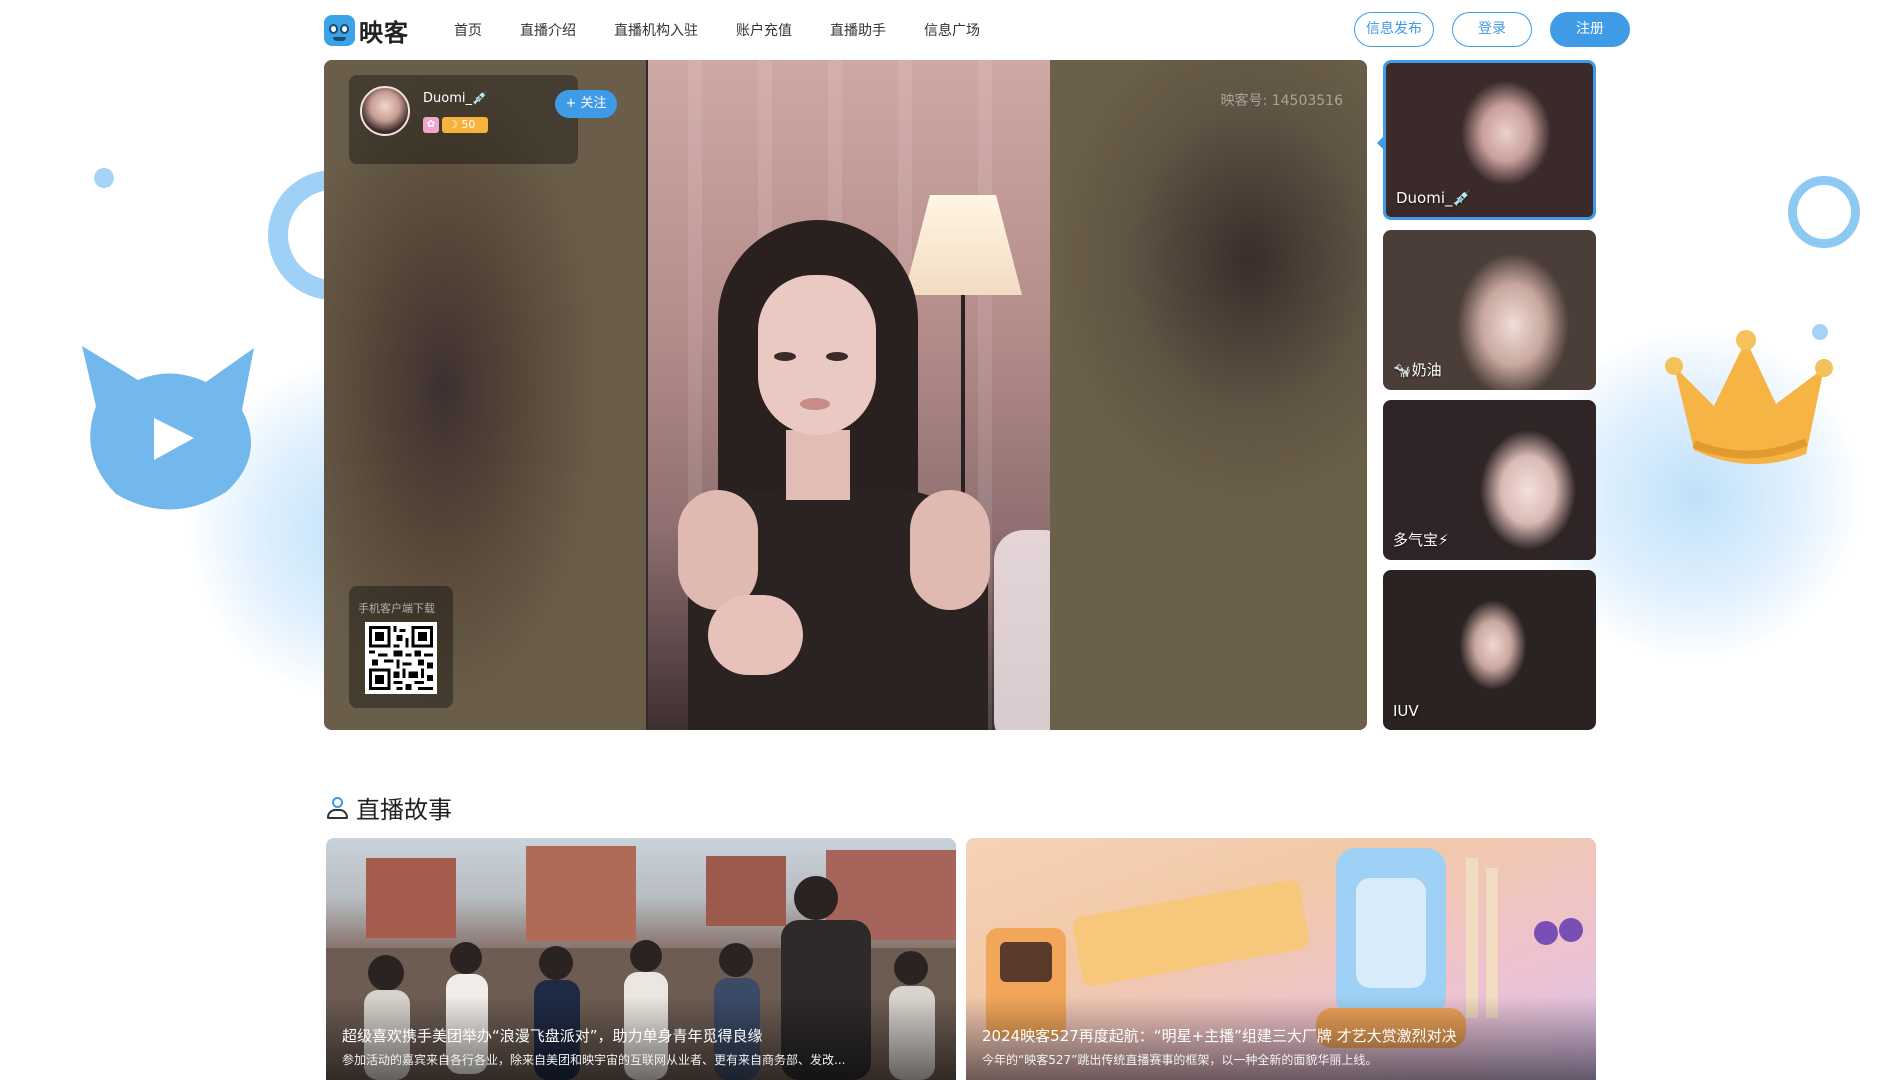 The height and width of the screenshot is (1080, 1902). What do you see at coordinates (1417, 370) in the screenshot?
I see `side-item-name: 🐄奶油` at bounding box center [1417, 370].